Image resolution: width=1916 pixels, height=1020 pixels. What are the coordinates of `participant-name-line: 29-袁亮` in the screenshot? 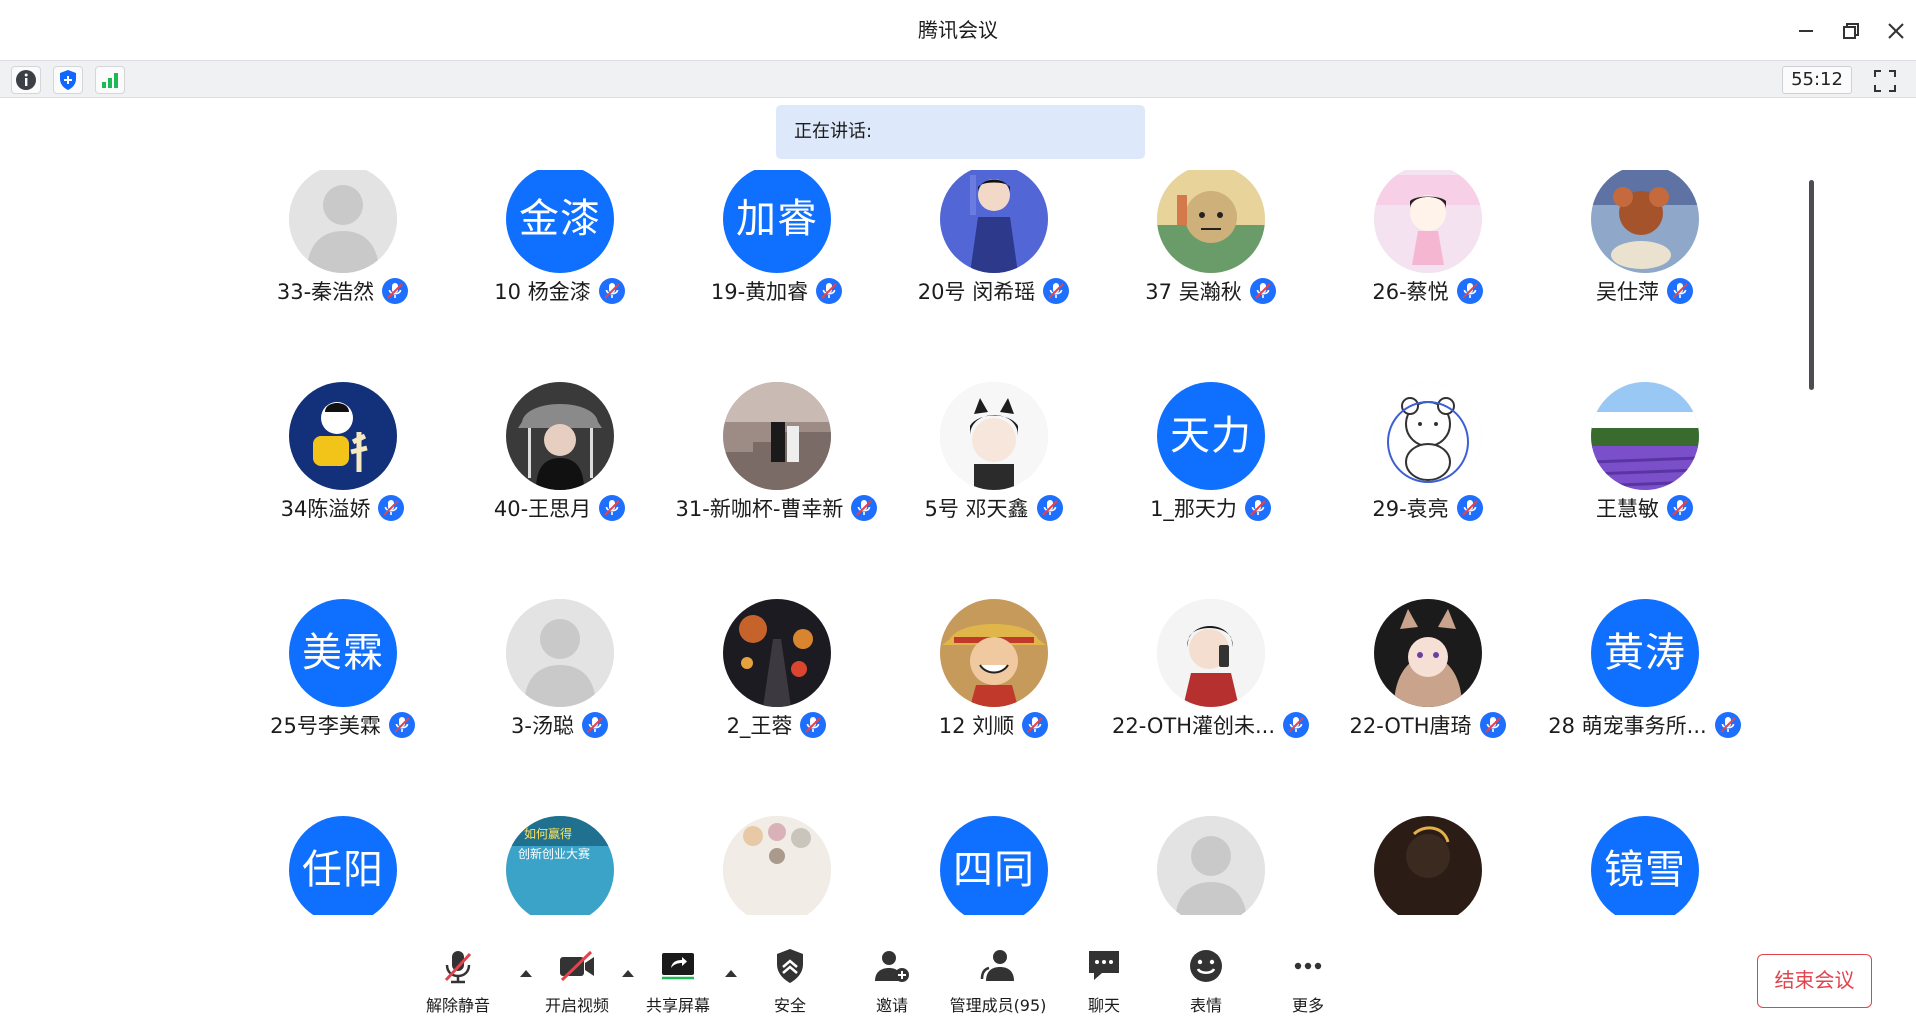 It's located at (1428, 508).